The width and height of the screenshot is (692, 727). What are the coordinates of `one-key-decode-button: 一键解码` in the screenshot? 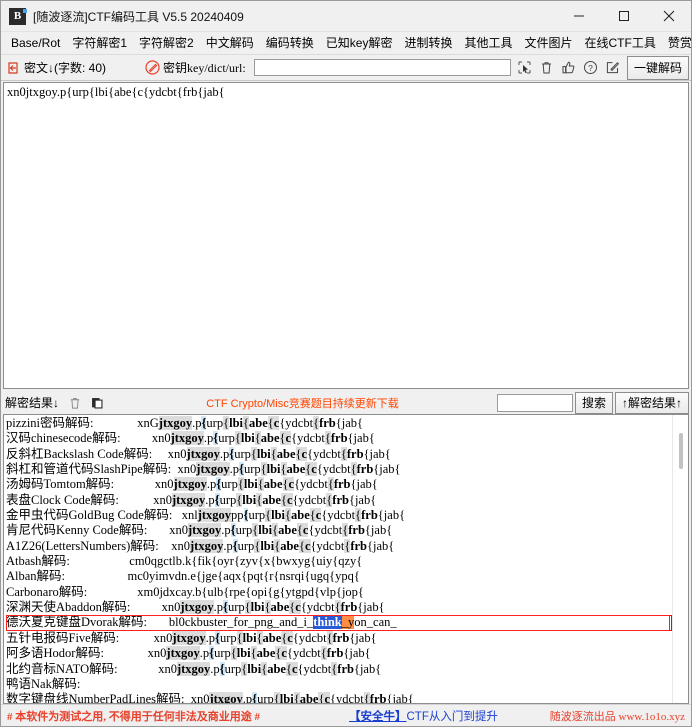 It's located at (657, 67).